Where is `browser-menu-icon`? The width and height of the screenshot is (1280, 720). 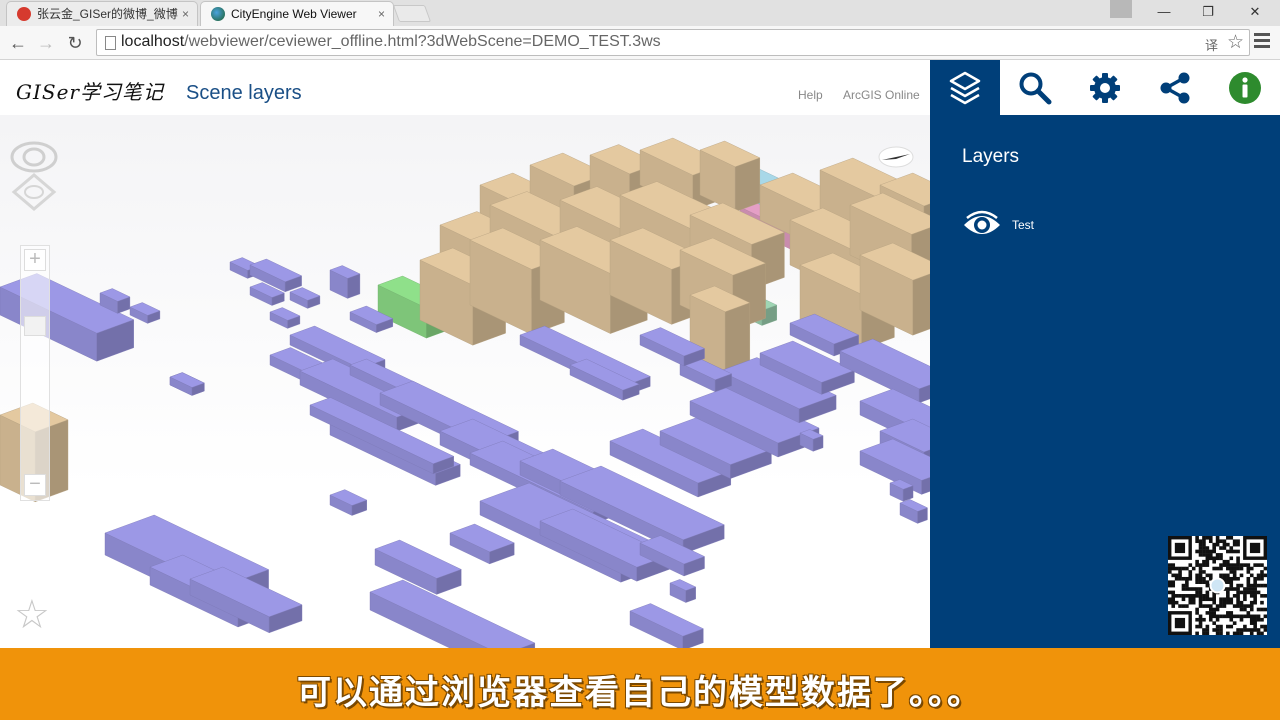
browser-menu-icon is located at coordinates (1262, 42).